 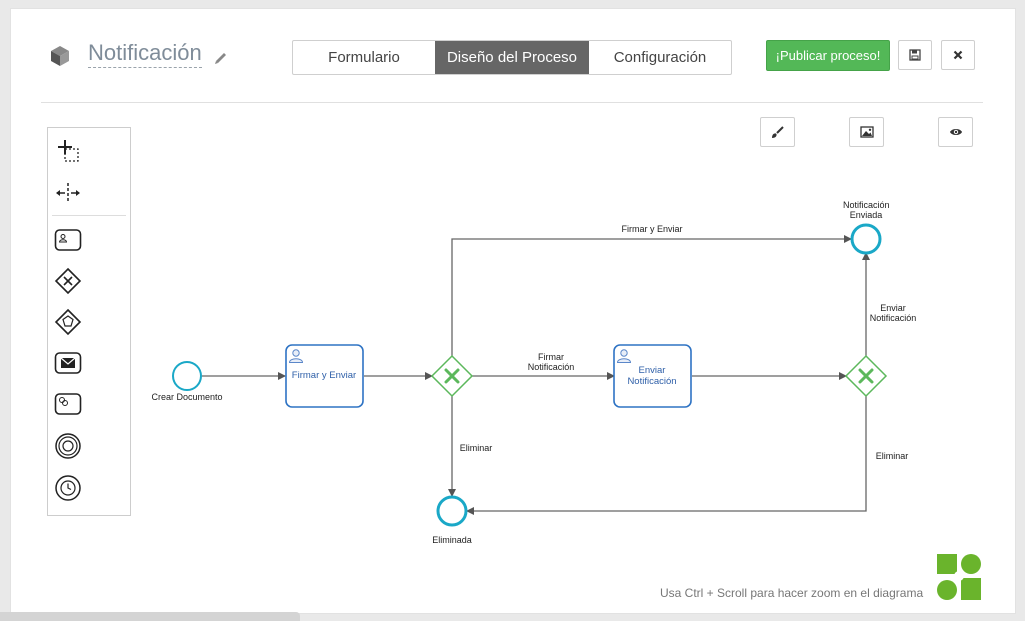 I want to click on flow-delete1-label: Eliminar, so click(x=476, y=448).